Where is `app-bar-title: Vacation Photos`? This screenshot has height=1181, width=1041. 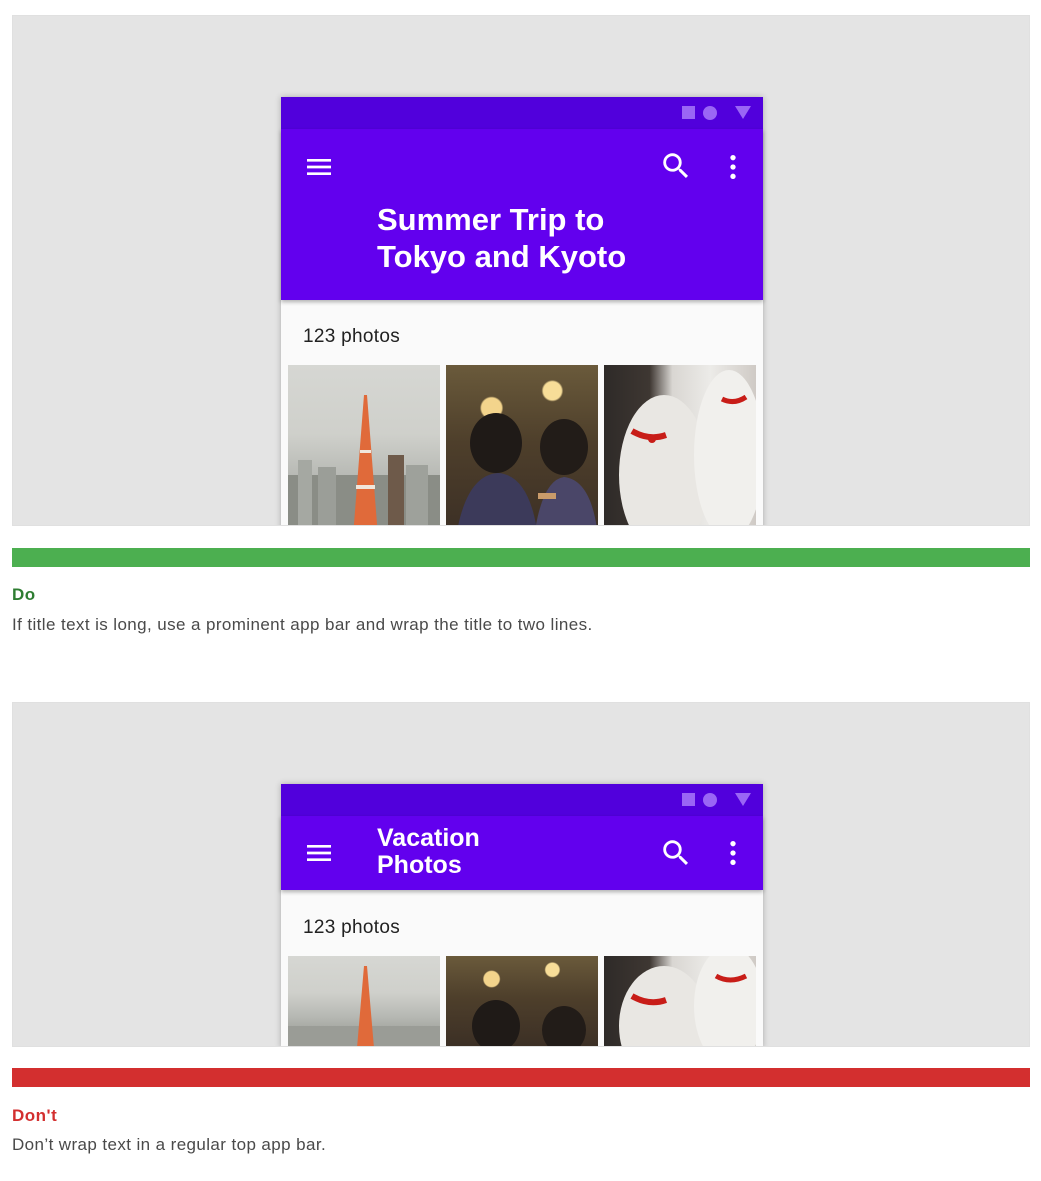 app-bar-title: Vacation Photos is located at coordinates (428, 852).